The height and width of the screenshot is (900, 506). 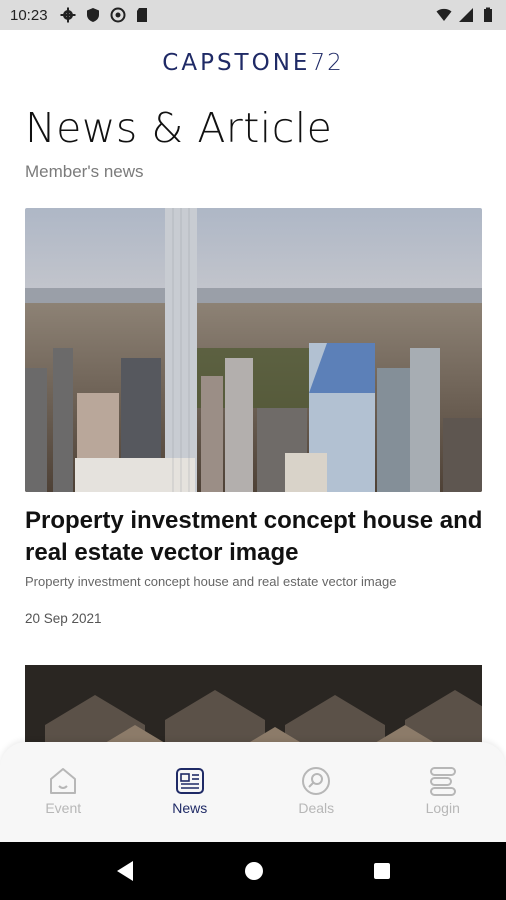 I want to click on nav-item-login: Login, so click(x=443, y=803).